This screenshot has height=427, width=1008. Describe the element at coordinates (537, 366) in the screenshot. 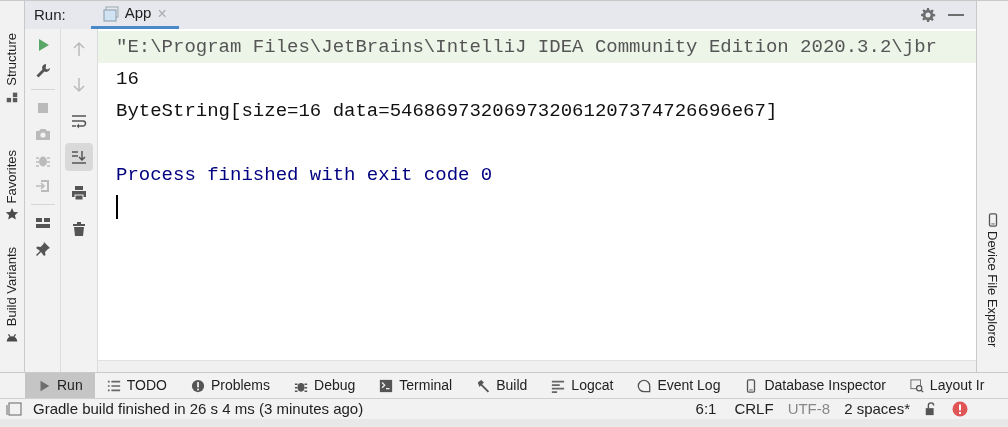

I see `horizontal-scrollbar` at that location.